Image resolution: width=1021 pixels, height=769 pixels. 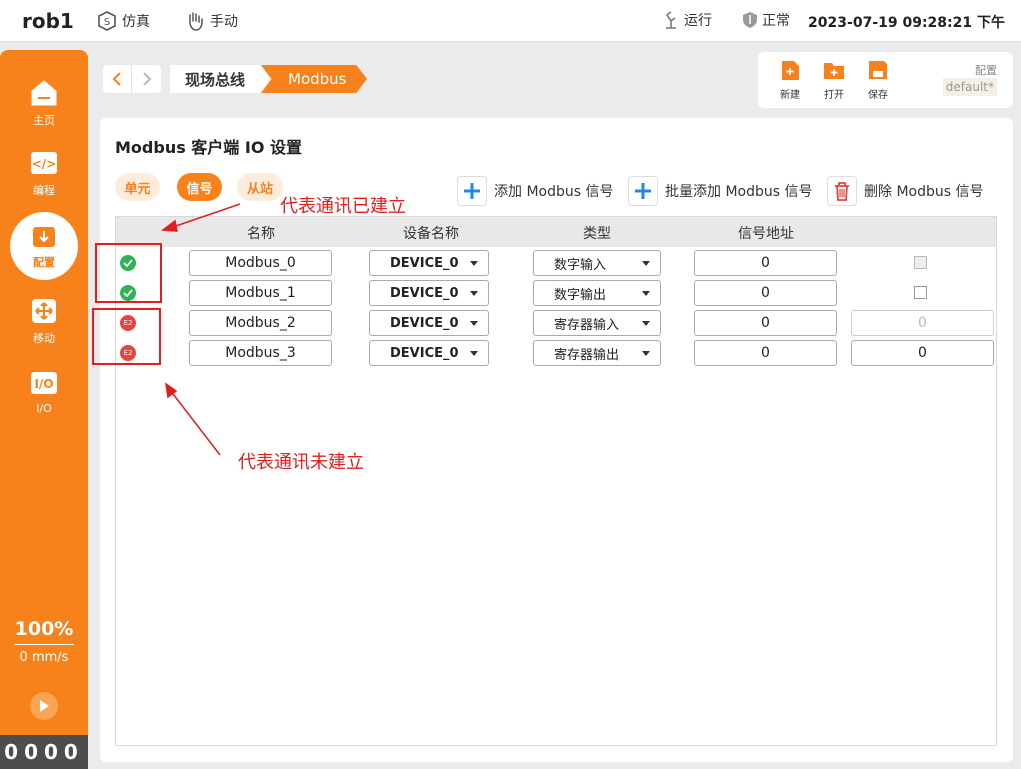 I want to click on annotation-not-established: 代表通讯未建立, so click(x=301, y=462).